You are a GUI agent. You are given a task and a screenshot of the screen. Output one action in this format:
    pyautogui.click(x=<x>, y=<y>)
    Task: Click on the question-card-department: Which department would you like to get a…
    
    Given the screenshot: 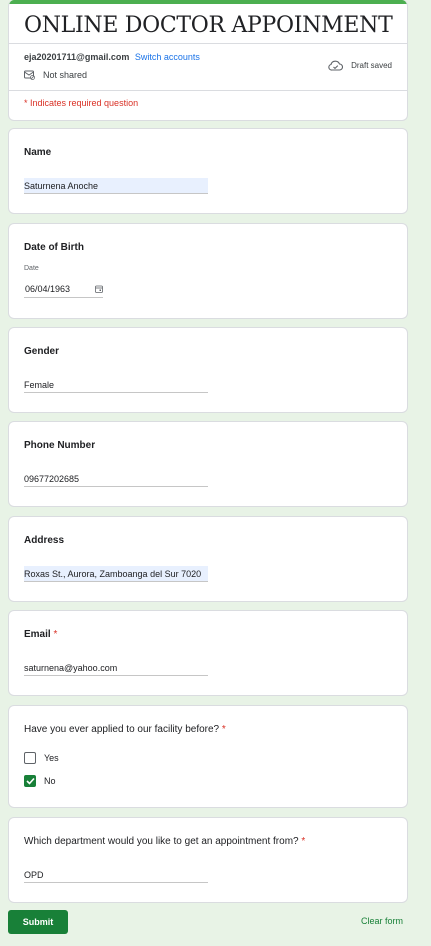 What is the action you would take?
    pyautogui.click(x=208, y=860)
    